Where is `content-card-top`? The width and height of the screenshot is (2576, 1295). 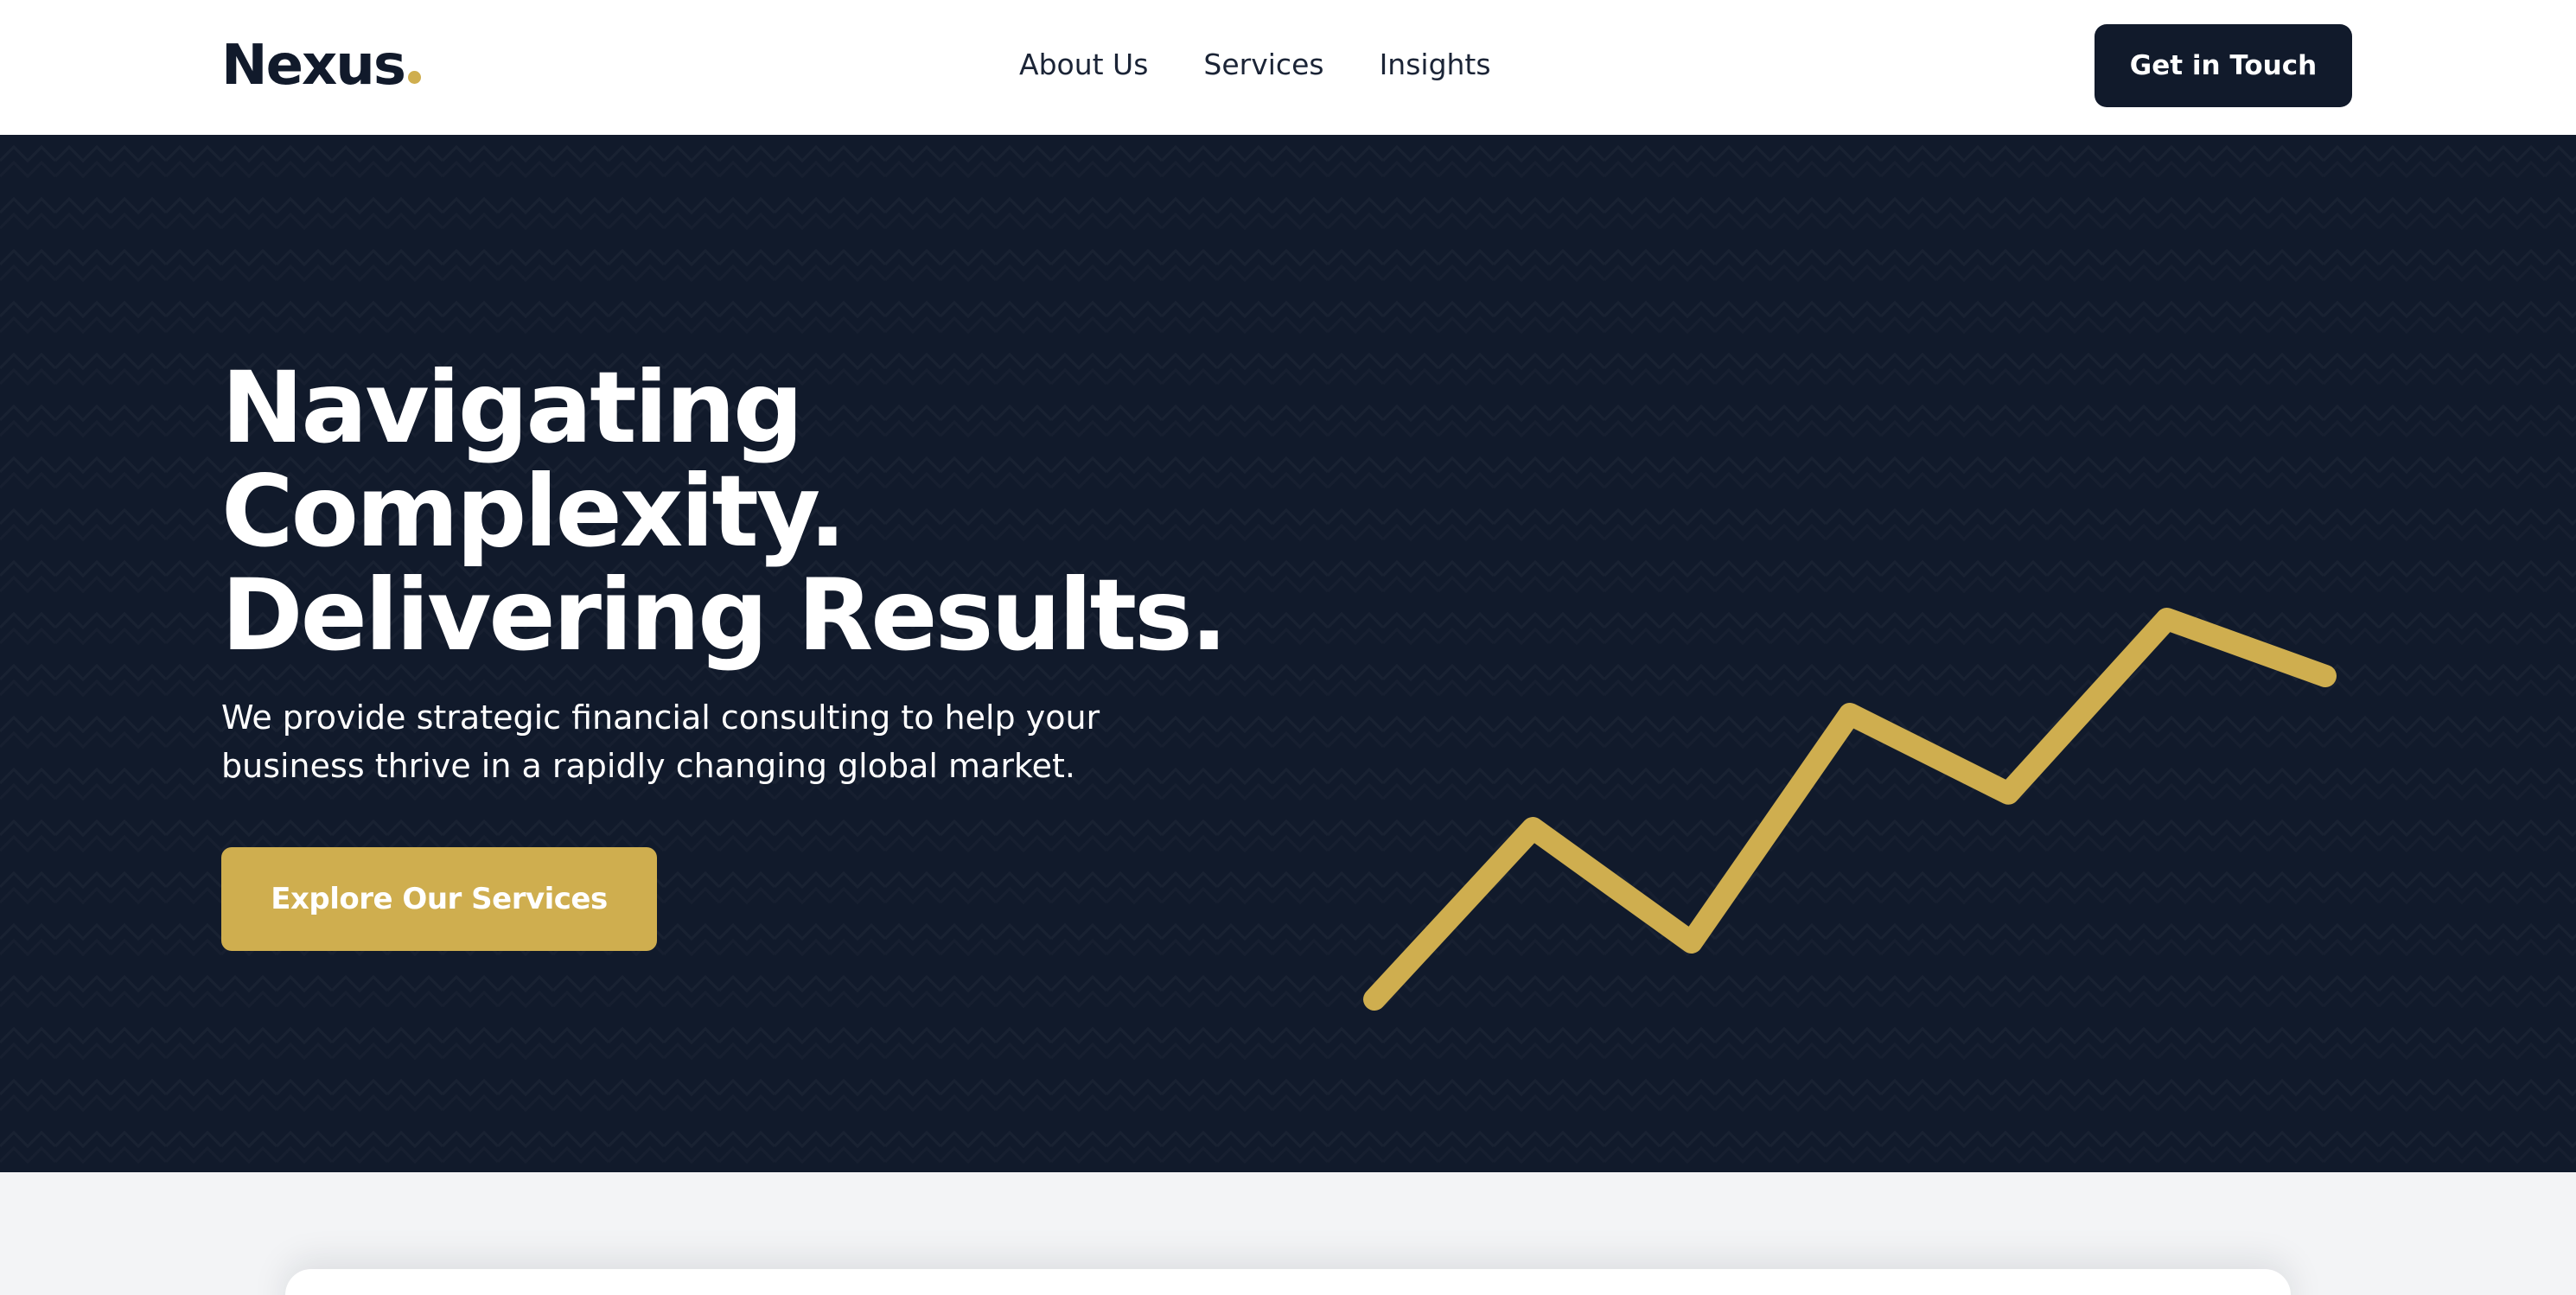
content-card-top is located at coordinates (1288, 1282).